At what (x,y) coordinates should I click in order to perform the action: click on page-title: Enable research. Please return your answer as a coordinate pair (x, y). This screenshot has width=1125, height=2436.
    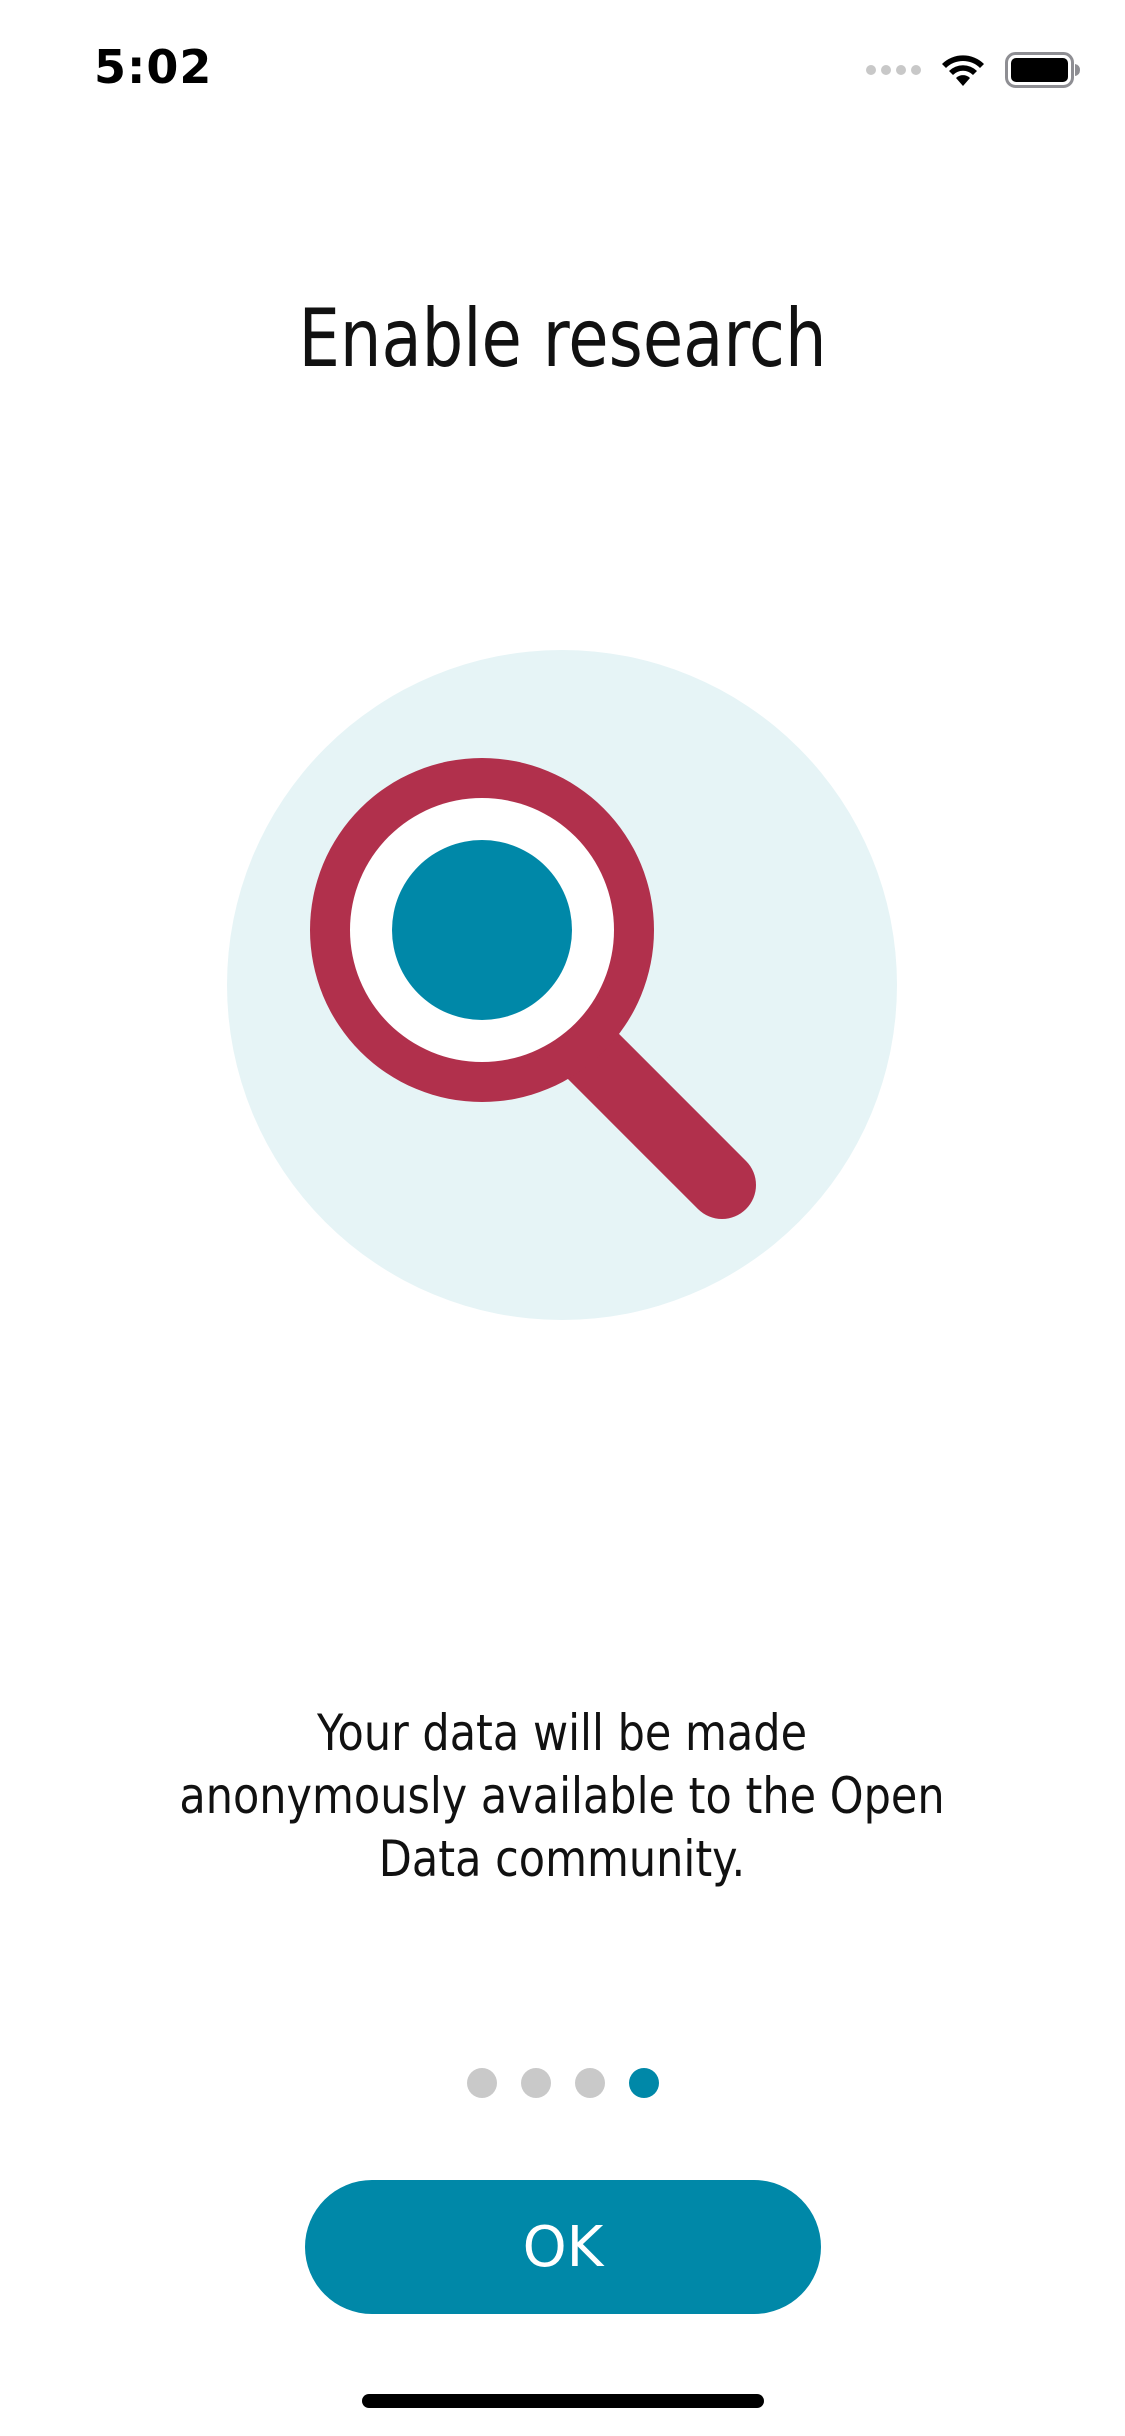
    Looking at the image, I should click on (562, 338).